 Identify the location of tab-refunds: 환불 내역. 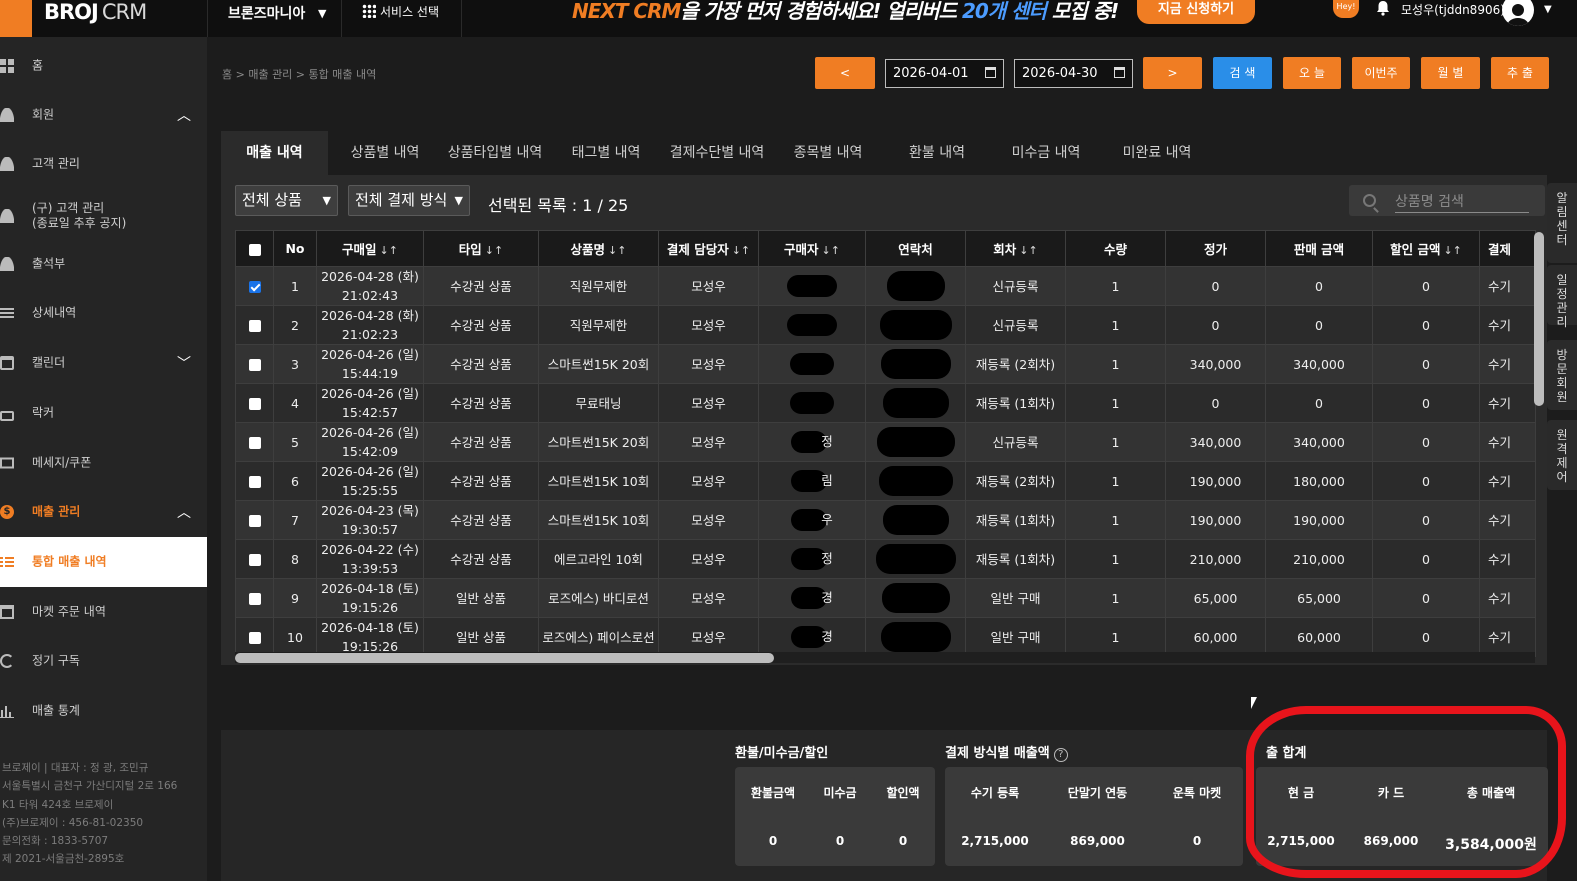
(937, 153).